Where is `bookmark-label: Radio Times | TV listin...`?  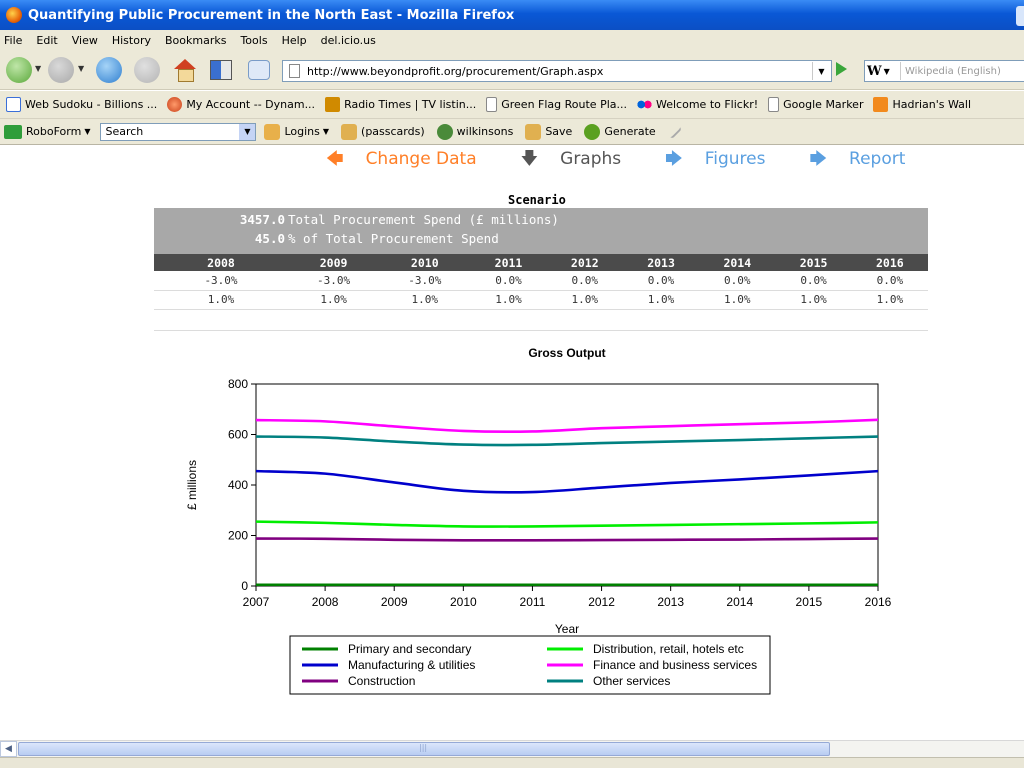
bookmark-label: Radio Times | TV listin... is located at coordinates (410, 104).